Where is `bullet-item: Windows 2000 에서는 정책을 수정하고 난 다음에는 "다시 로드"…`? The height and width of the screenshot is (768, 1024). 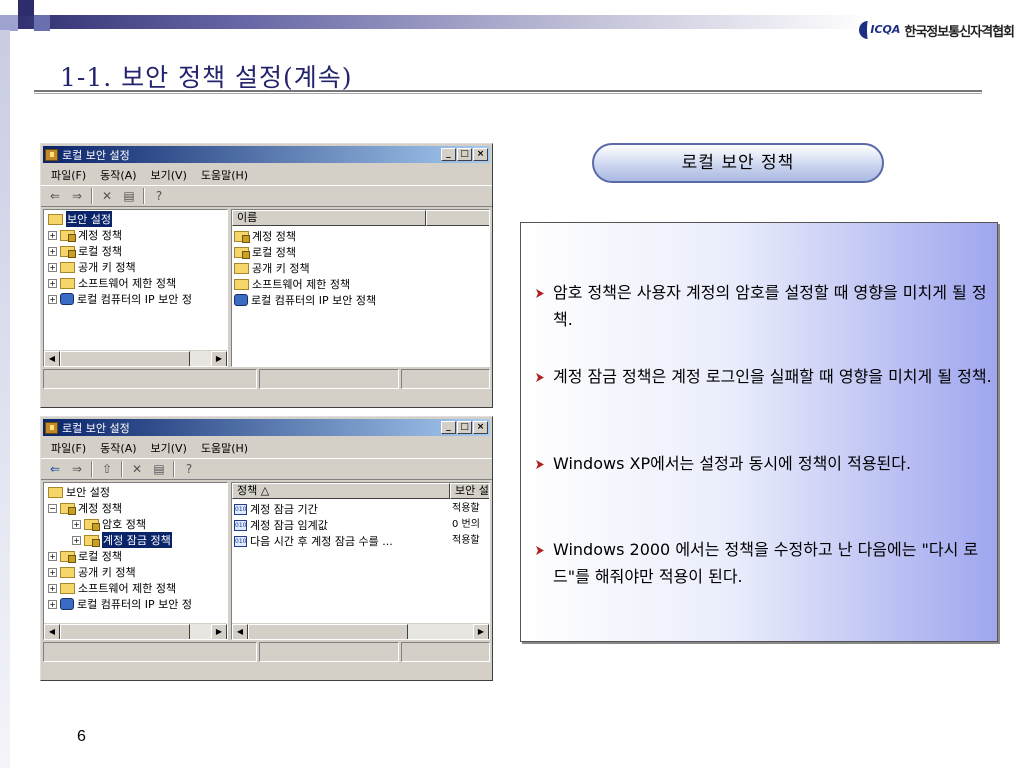 bullet-item: Windows 2000 에서는 정책을 수정하고 난 다음에는 "다시 로드"… is located at coordinates (763, 563).